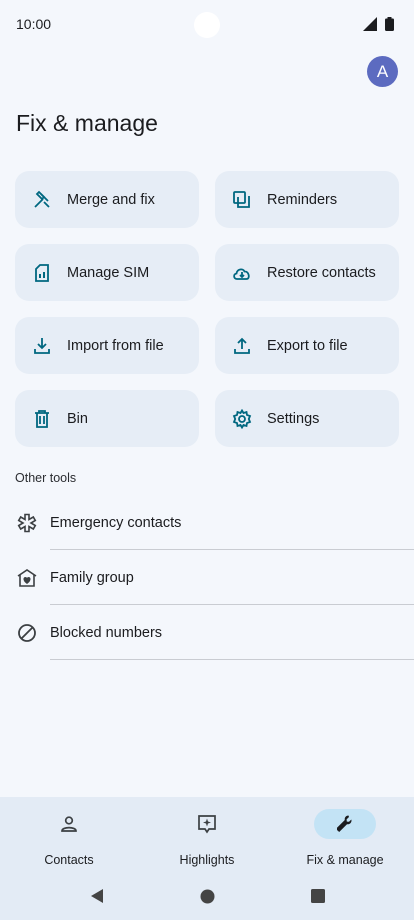 The image size is (414, 920). I want to click on tile-label: Settings, so click(293, 418).